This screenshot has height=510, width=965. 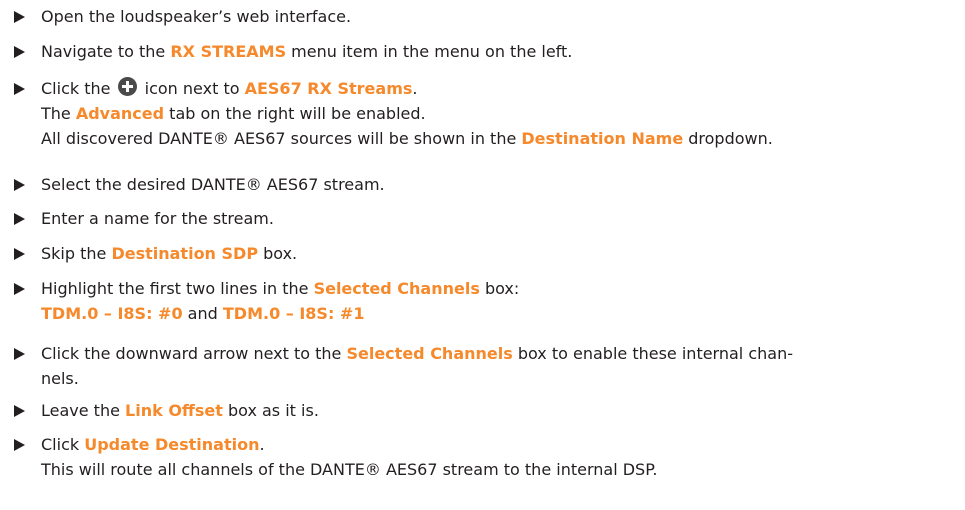 I want to click on text-segment: box., so click(x=278, y=253).